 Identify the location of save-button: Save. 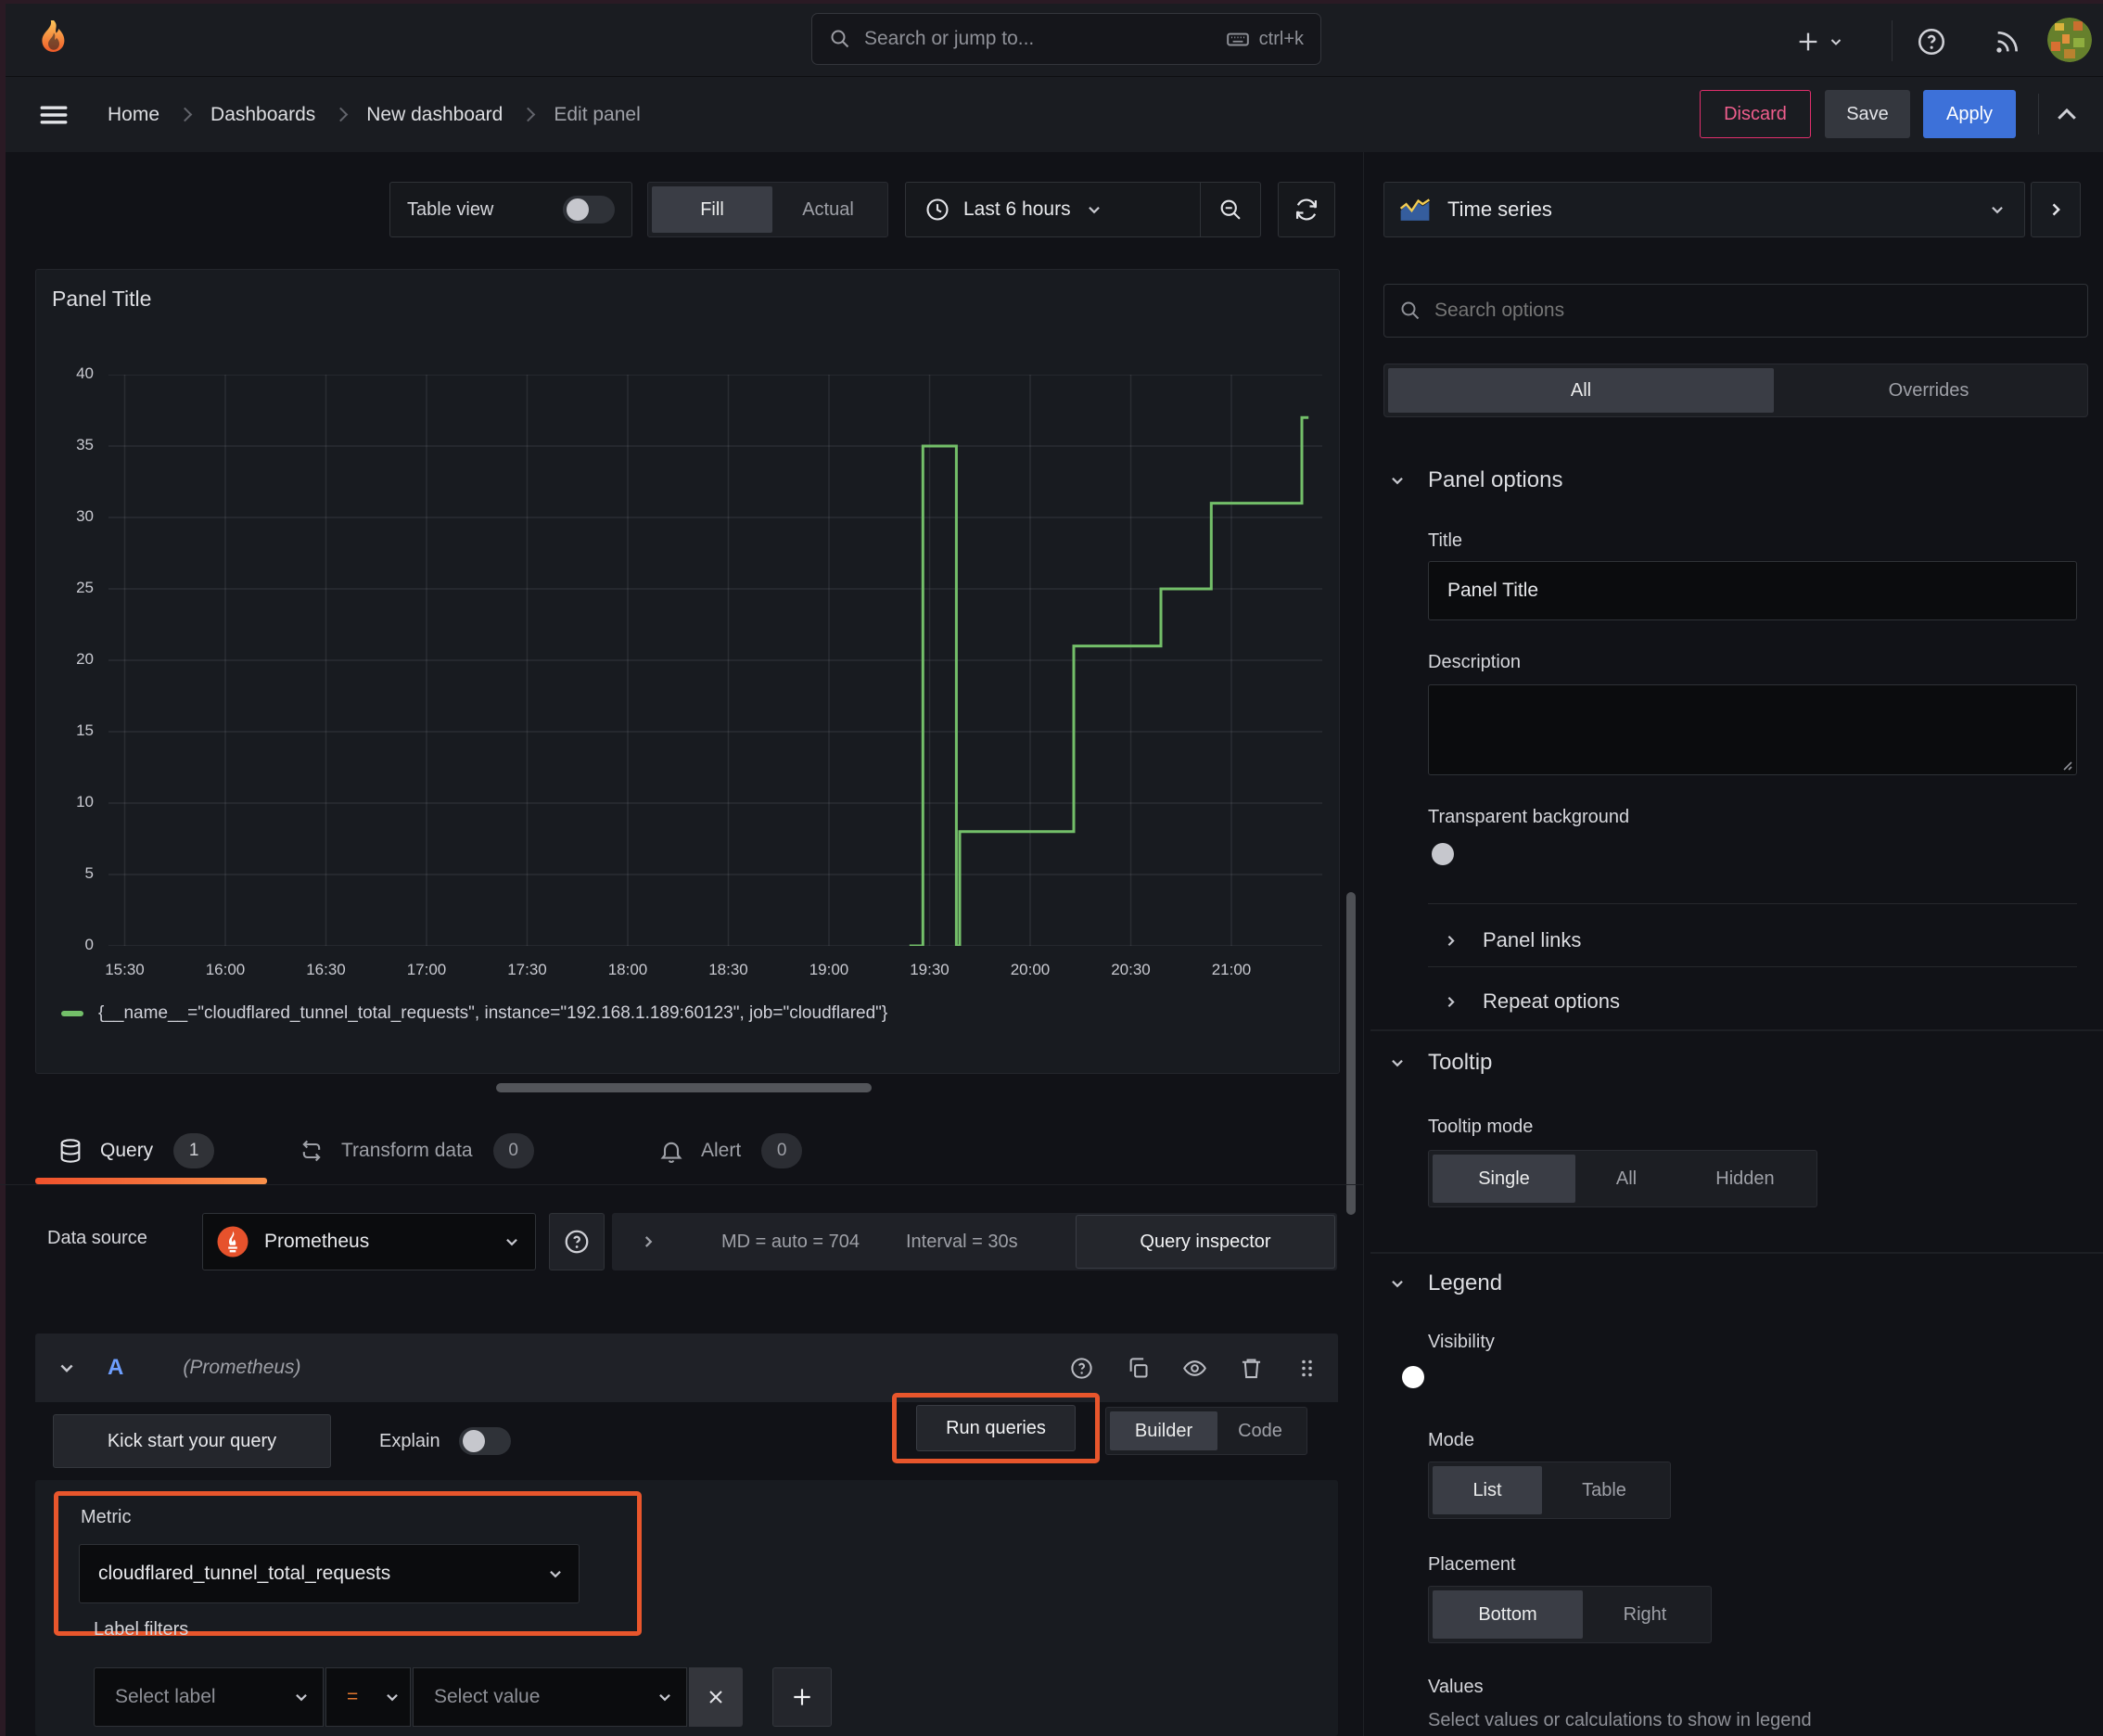
(1867, 114).